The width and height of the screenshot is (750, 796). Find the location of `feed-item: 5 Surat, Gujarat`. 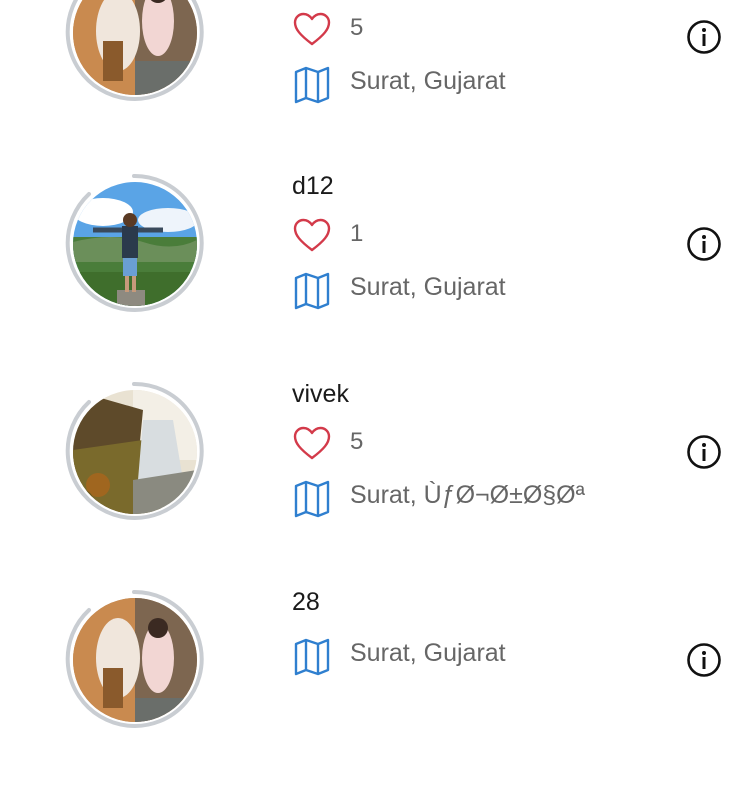

feed-item: 5 Surat, Gujarat is located at coordinates (375, 54).